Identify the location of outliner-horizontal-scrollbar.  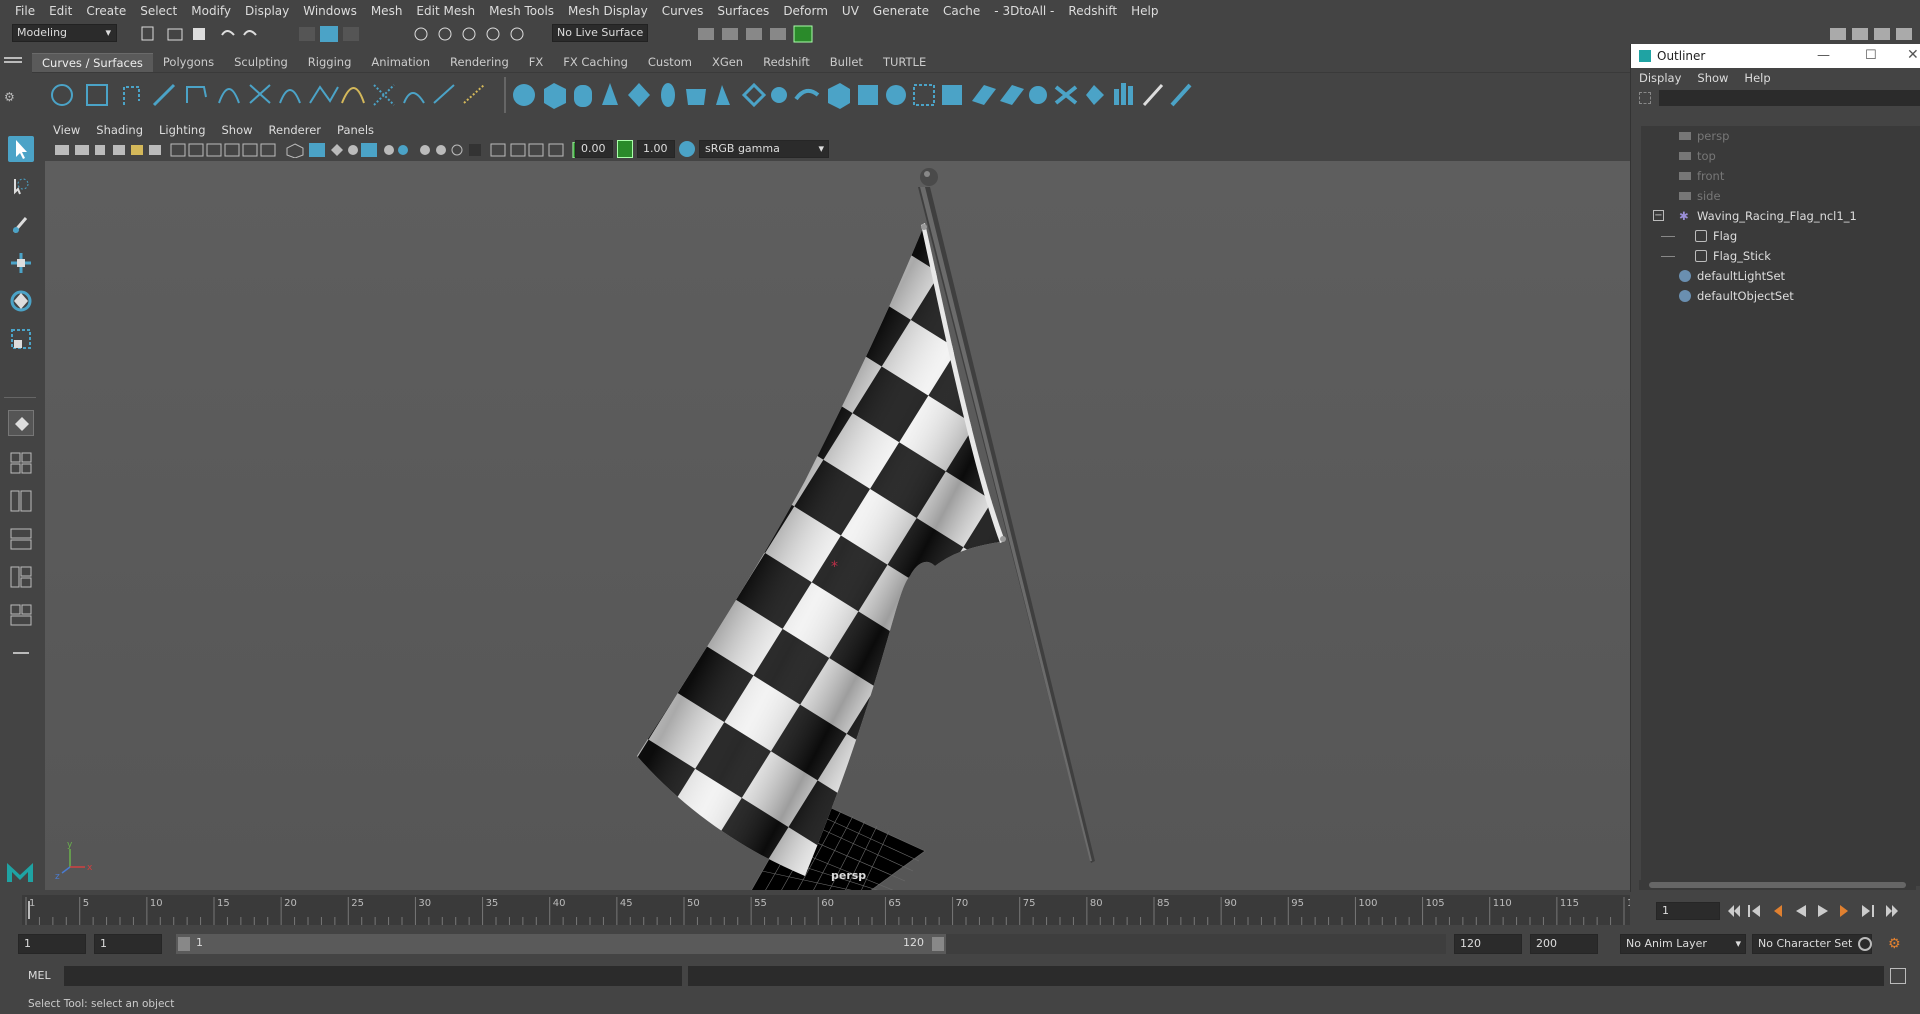
(1777, 885).